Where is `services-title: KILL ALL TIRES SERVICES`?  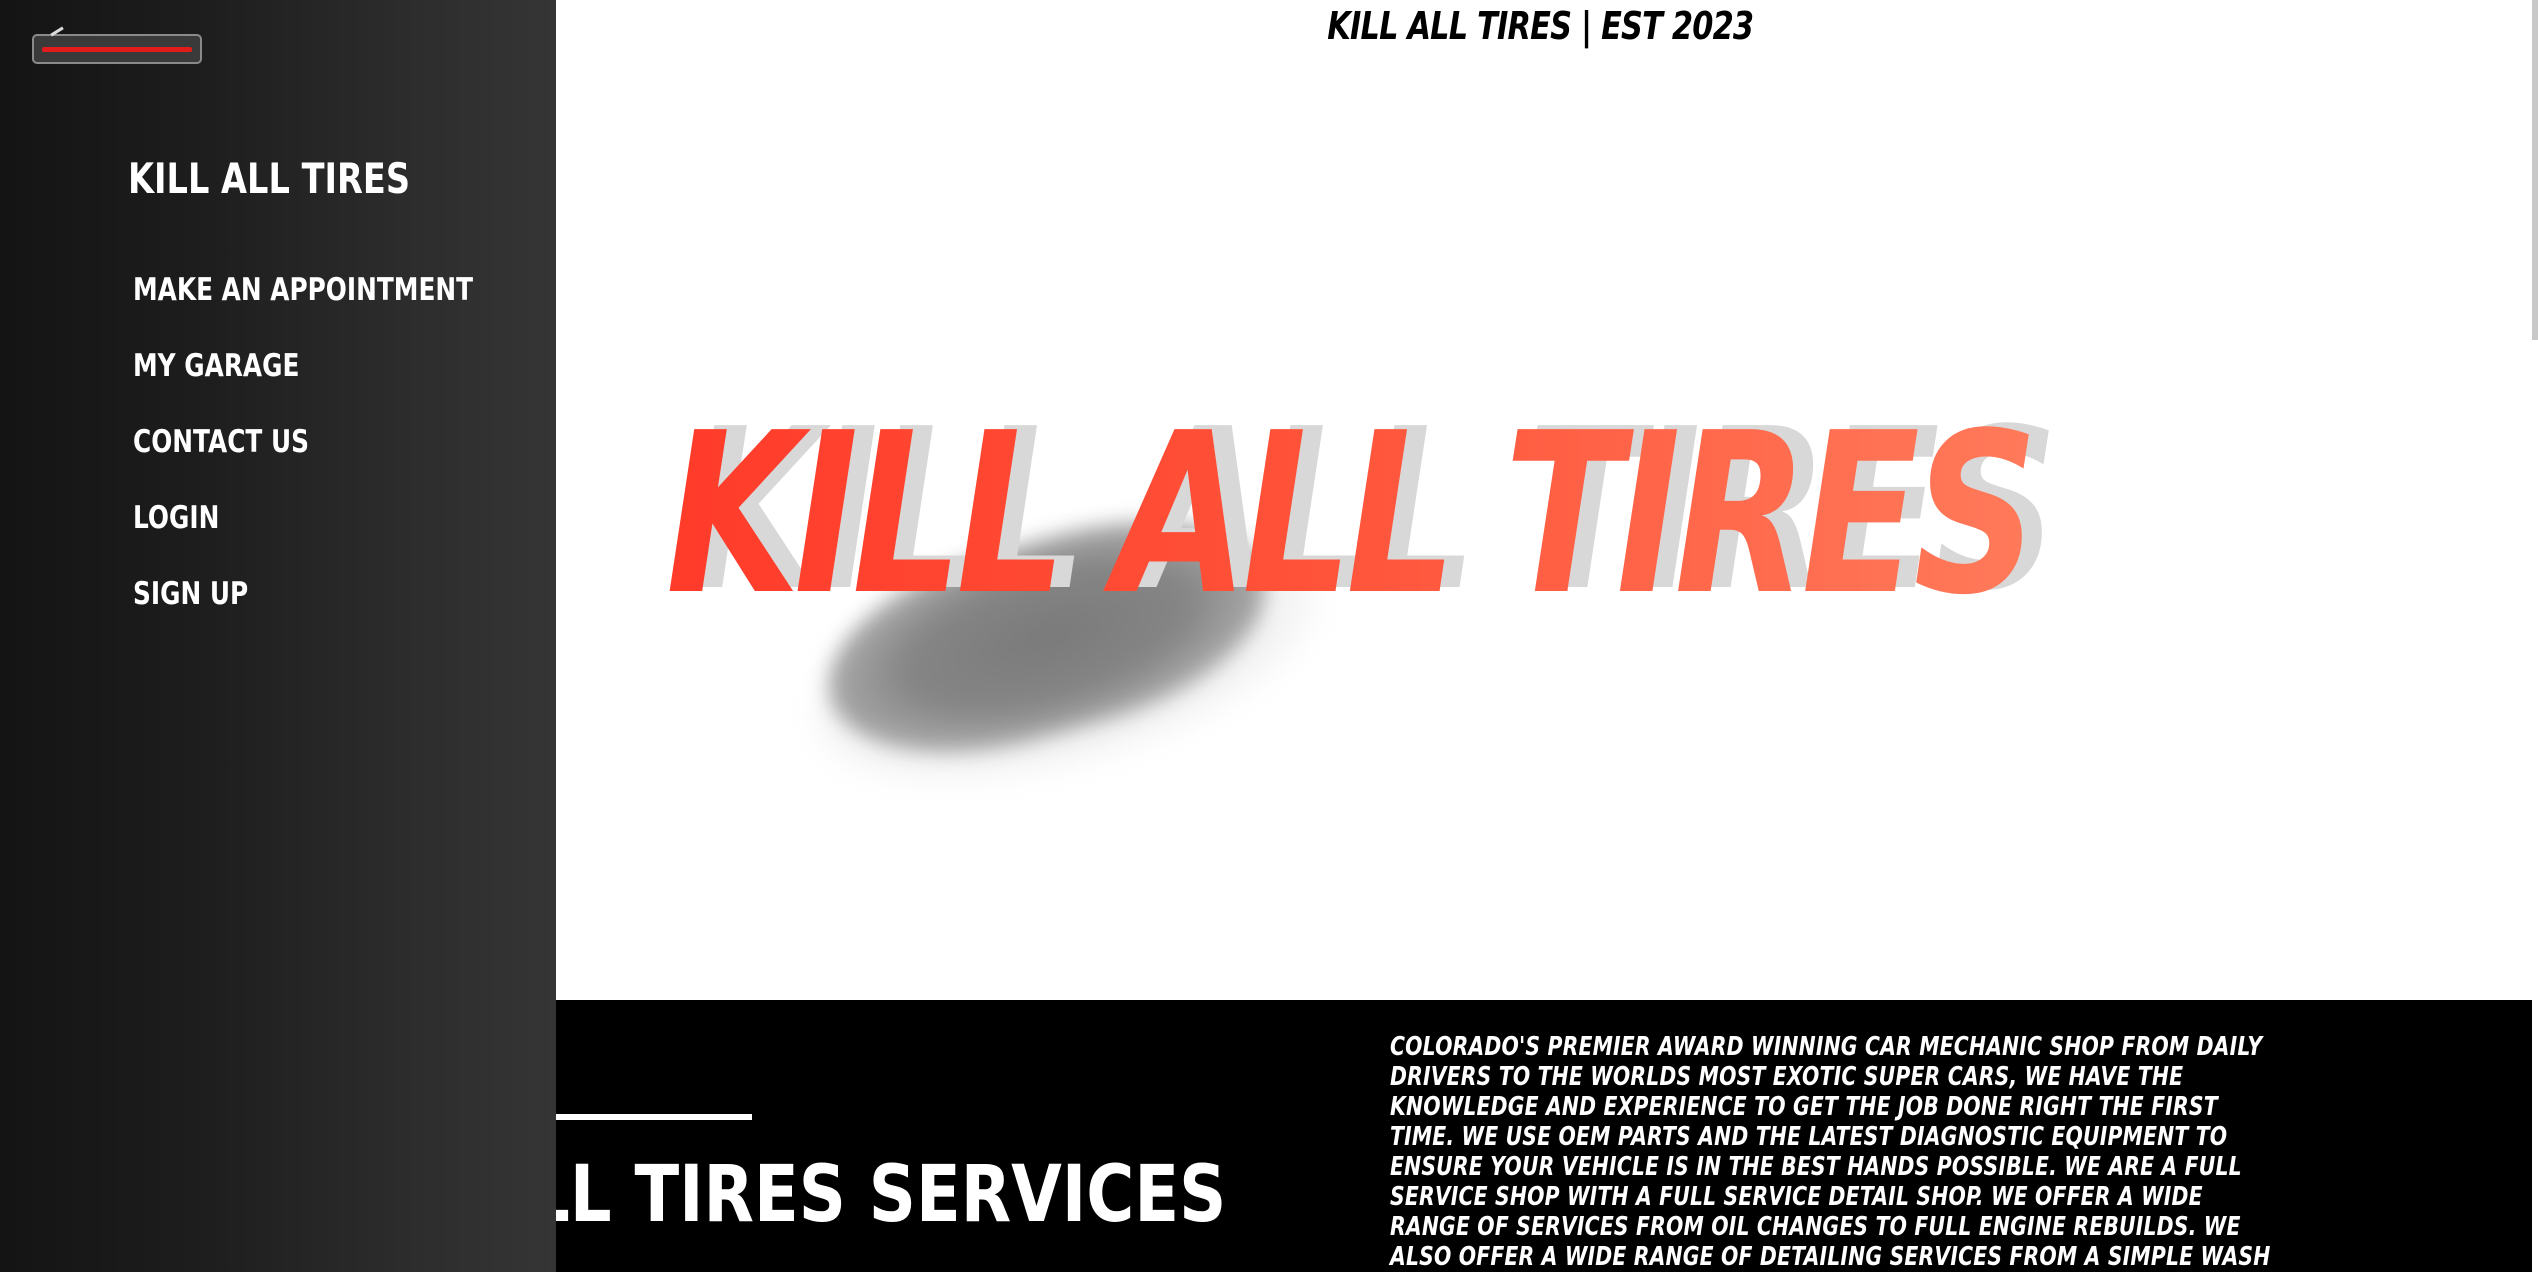
services-title: KILL ALL TIRES SERVICES is located at coordinates (891, 1195).